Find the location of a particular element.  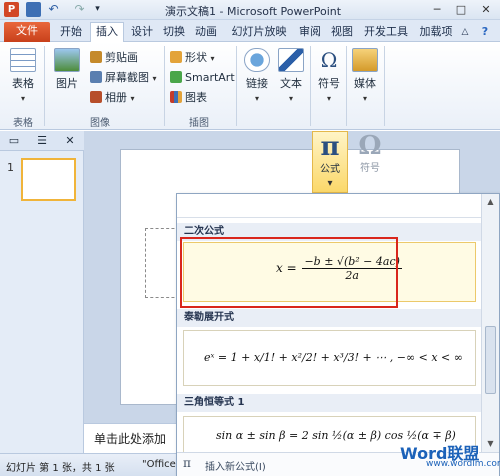

tab-view: 视图 is located at coordinates (342, 32).